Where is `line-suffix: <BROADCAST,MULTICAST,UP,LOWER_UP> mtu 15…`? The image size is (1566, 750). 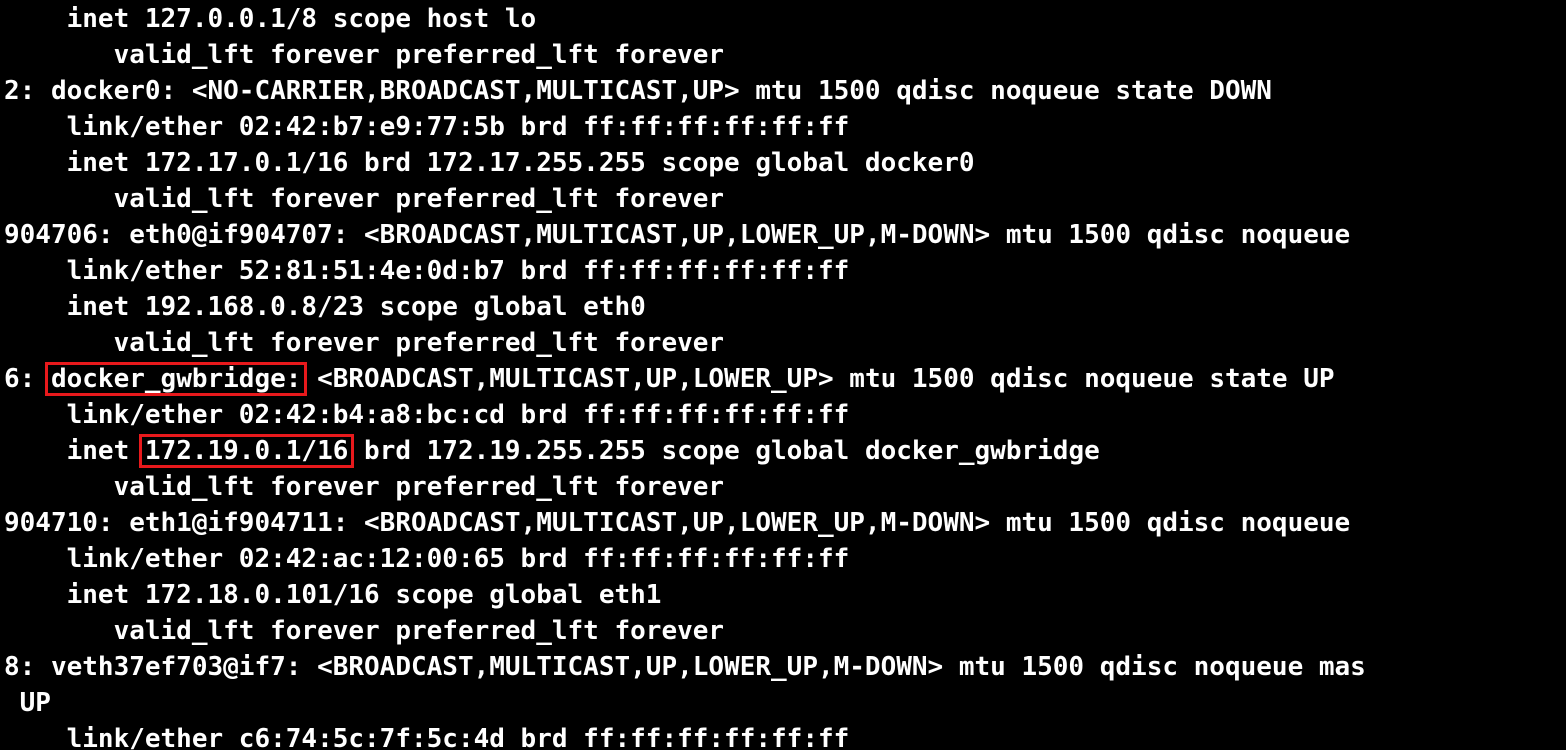
line-suffix: <BROADCAST,MULTICAST,UP,LOWER_UP> mtu 15… is located at coordinates (818, 379).